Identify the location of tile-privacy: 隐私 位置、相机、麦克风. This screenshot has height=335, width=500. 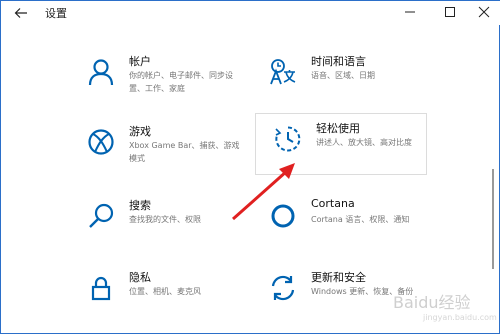
(155, 294).